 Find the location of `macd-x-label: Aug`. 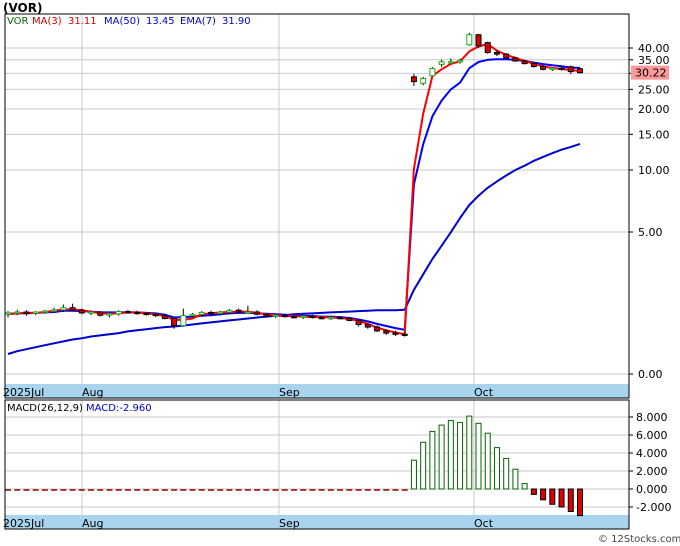

macd-x-label: Aug is located at coordinates (92, 523).